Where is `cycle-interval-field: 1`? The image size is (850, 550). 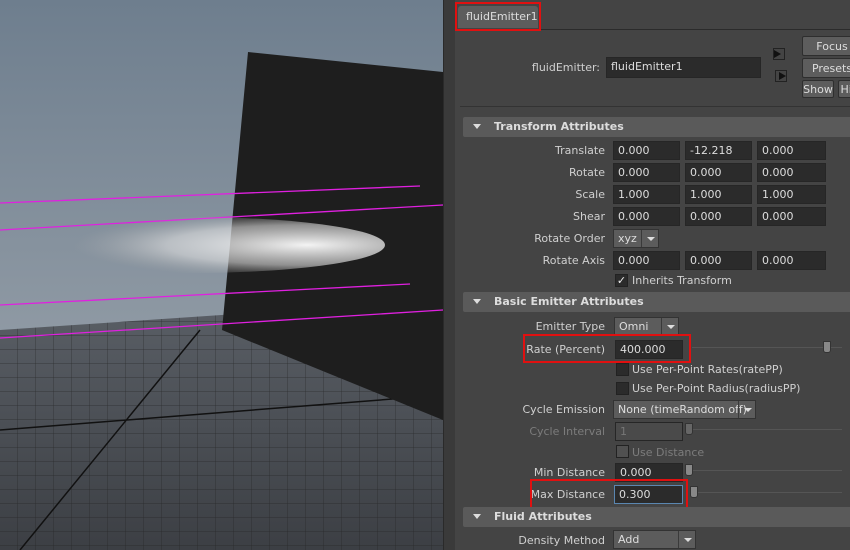
cycle-interval-field: 1 is located at coordinates (649, 431).